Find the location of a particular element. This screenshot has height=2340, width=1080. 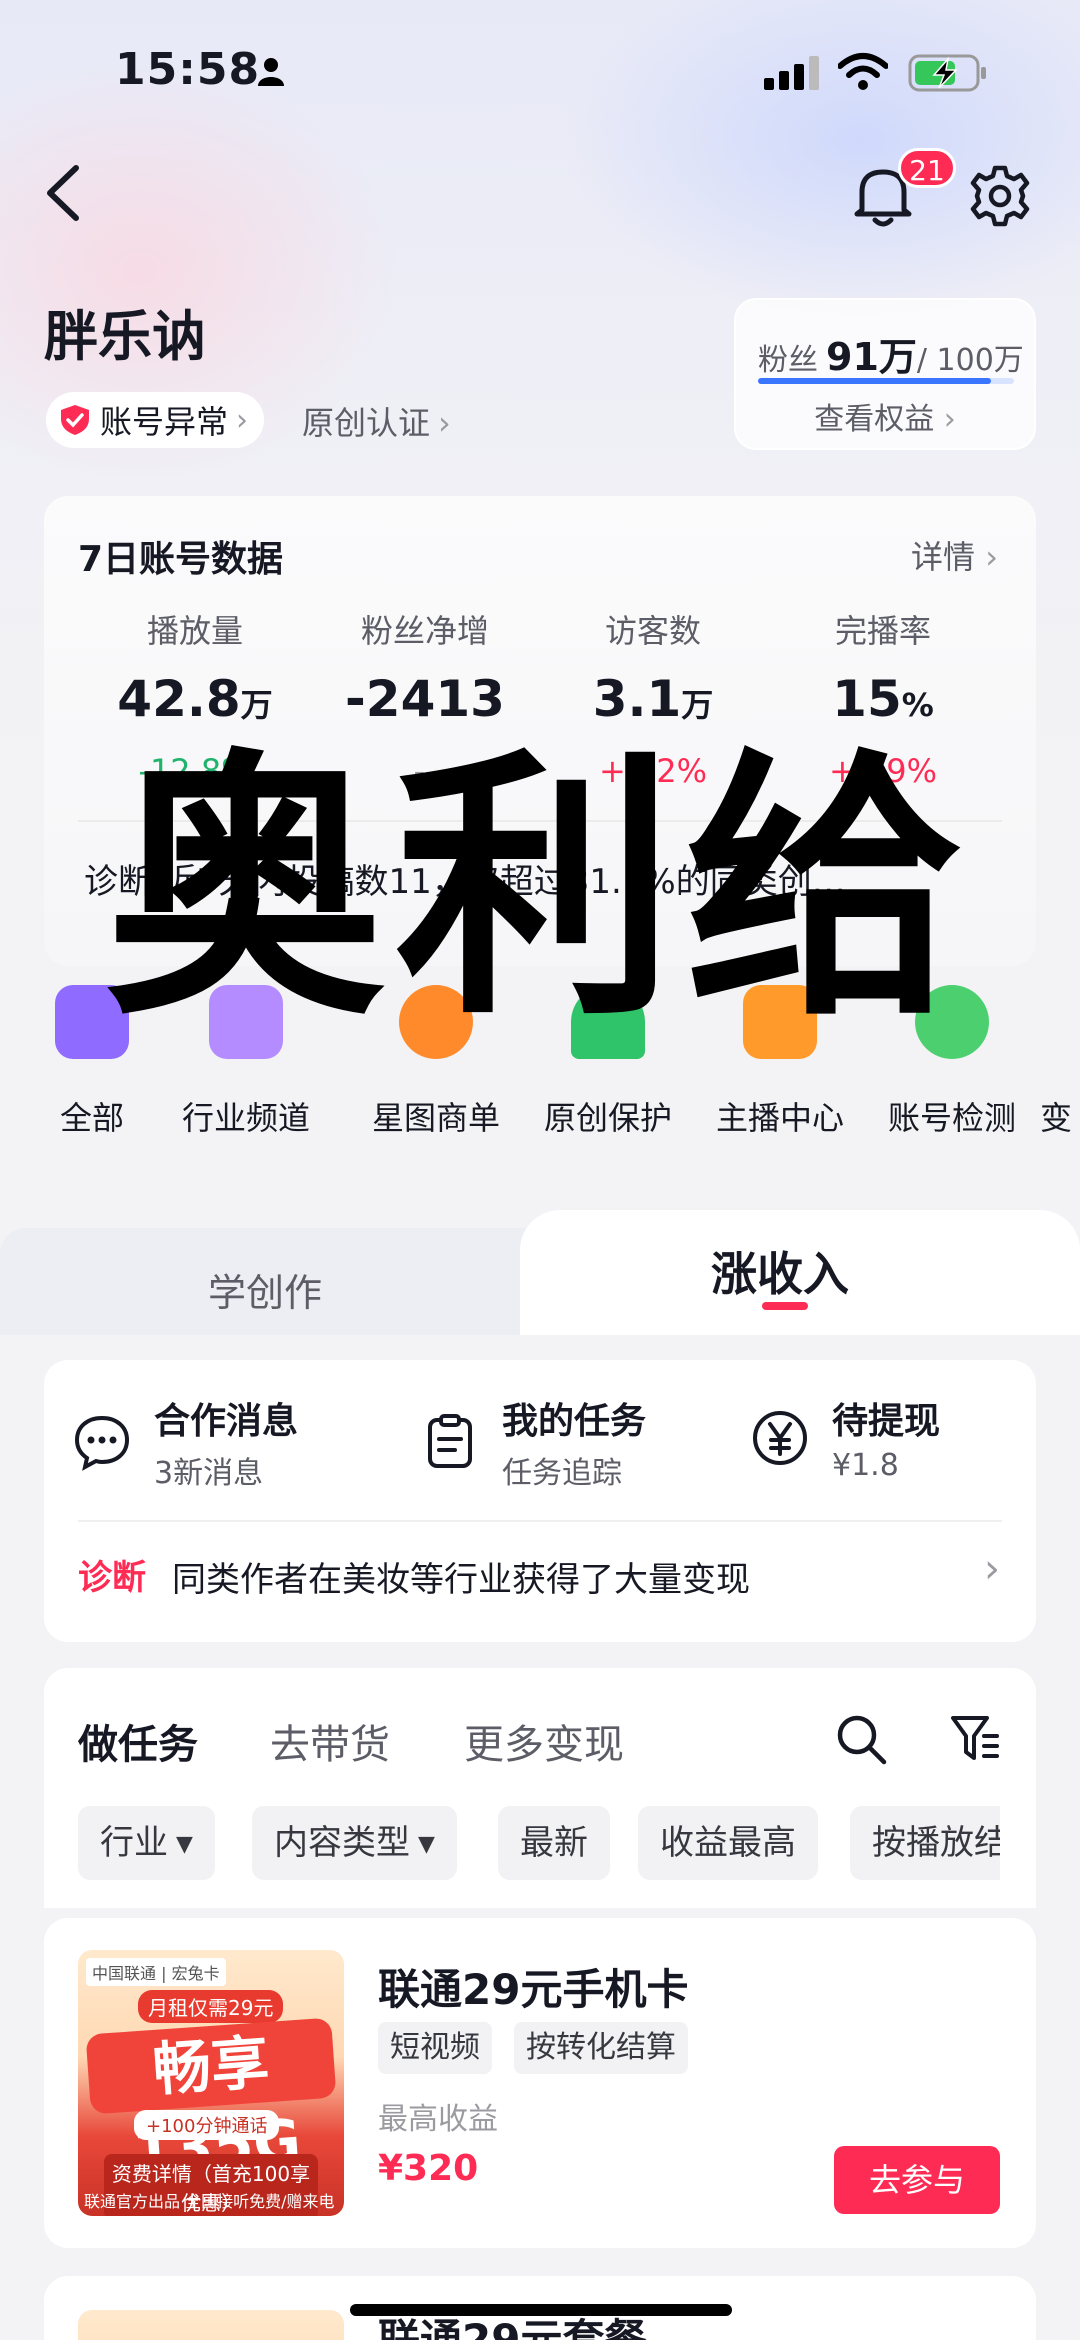

battery-icon is located at coordinates (947, 73).